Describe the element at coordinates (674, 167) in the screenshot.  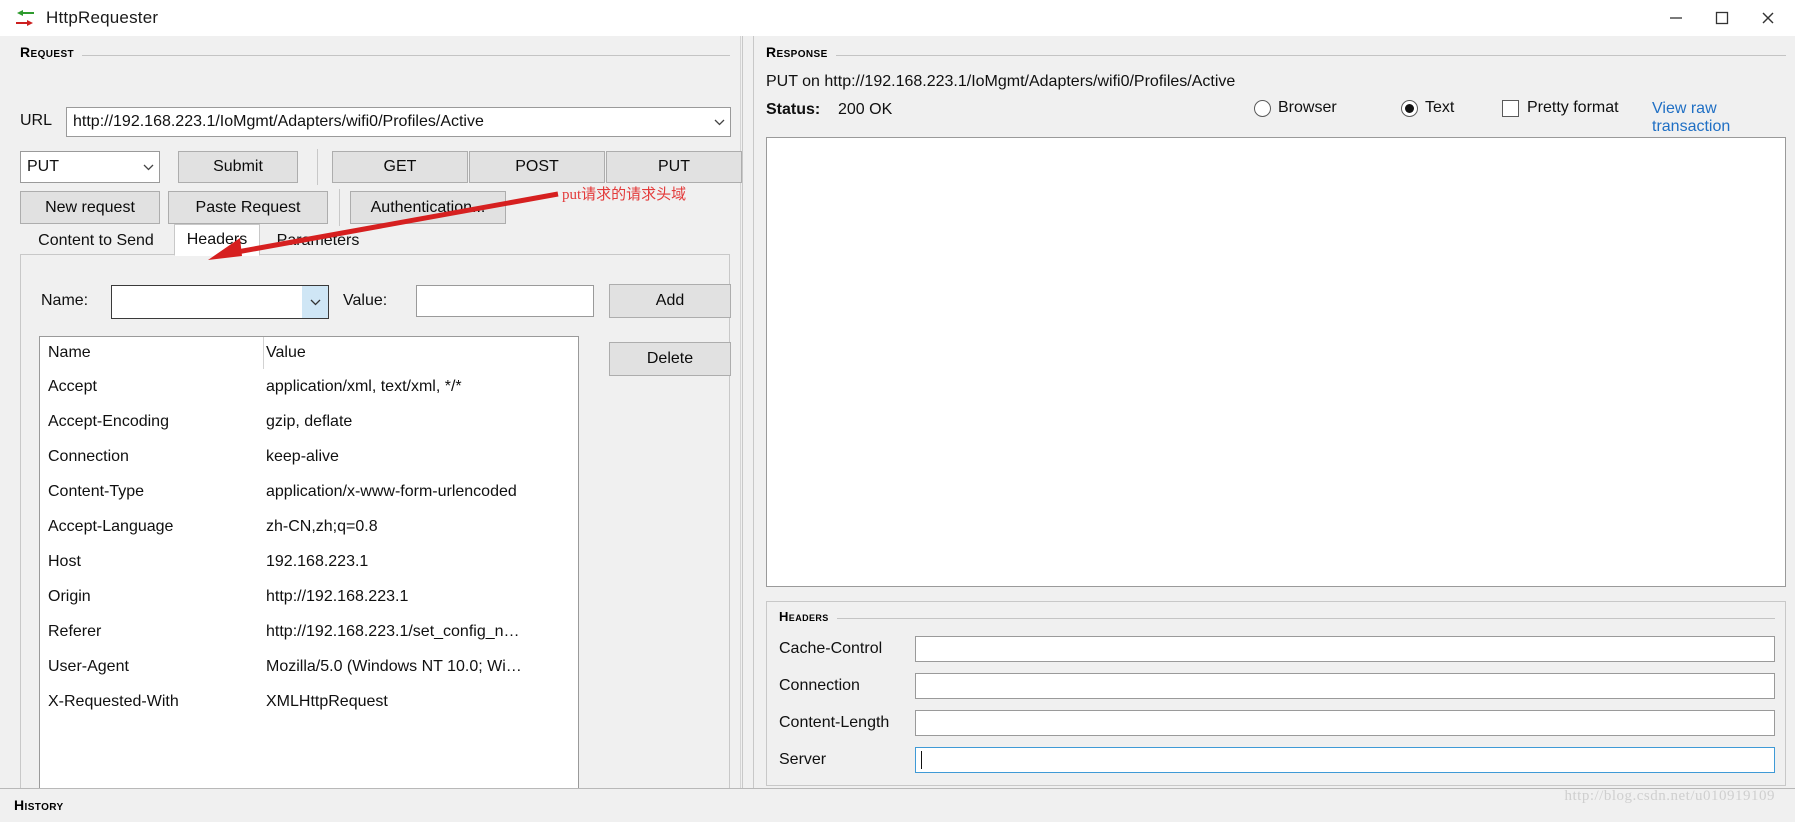
I see `put-button: PUT` at that location.